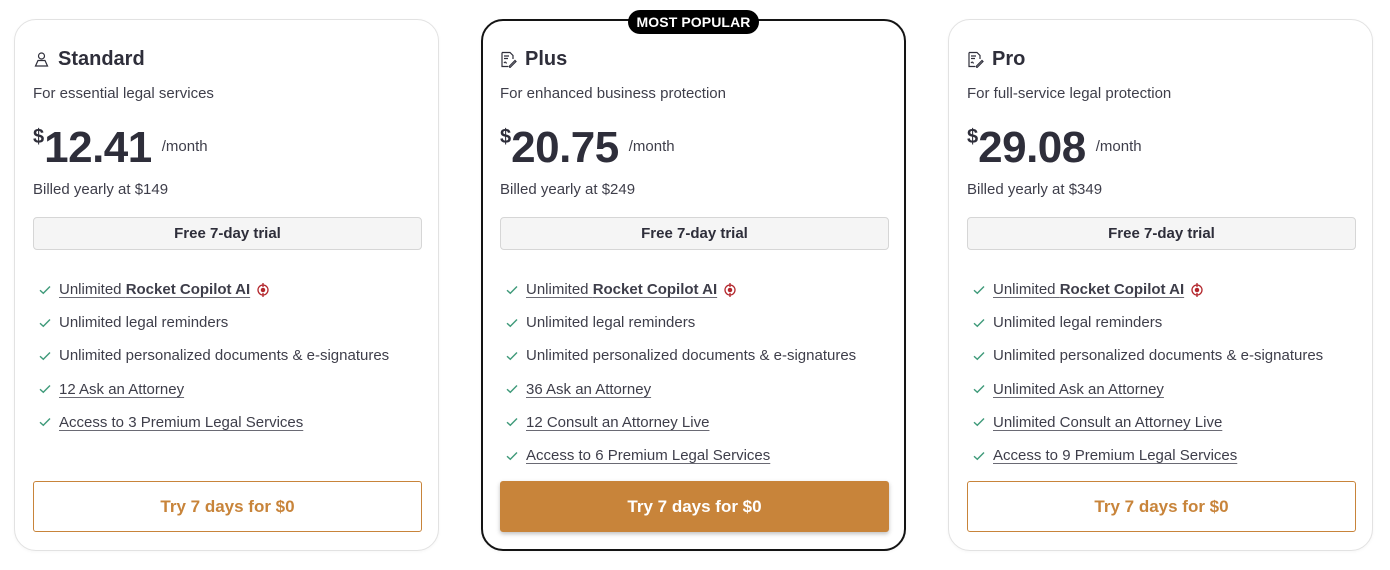  What do you see at coordinates (1107, 422) in the screenshot?
I see `feature-link: Unlimited Consult an Attorney Live` at bounding box center [1107, 422].